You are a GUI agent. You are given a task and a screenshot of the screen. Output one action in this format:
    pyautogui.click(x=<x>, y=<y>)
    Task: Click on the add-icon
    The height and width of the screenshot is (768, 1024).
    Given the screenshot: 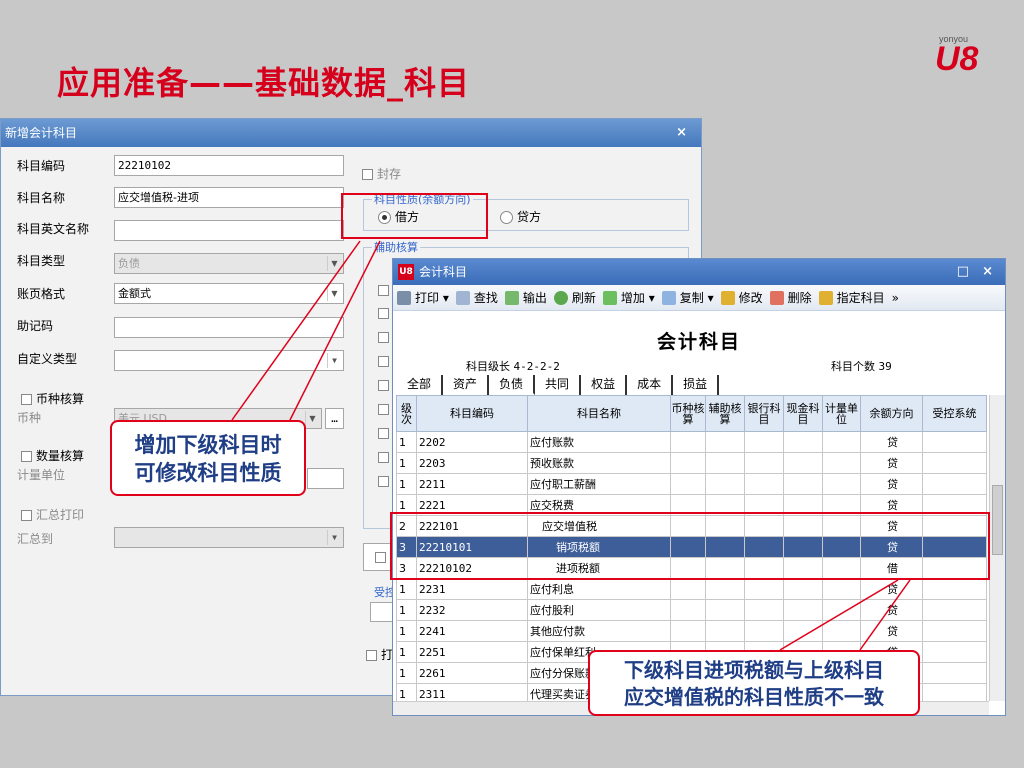 What is the action you would take?
    pyautogui.click(x=609, y=297)
    